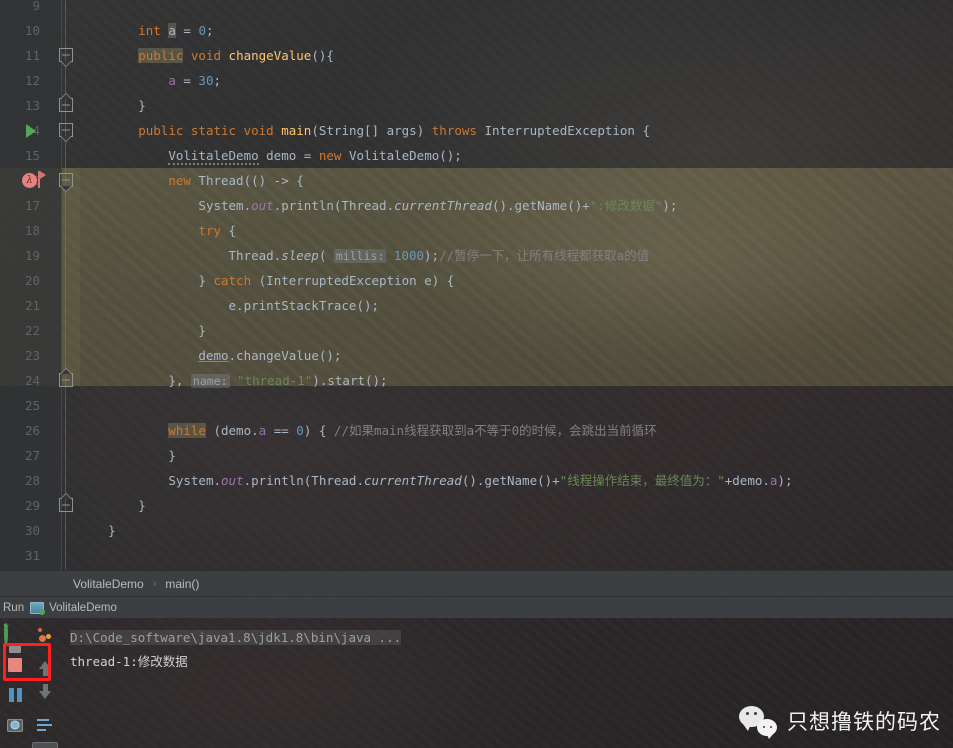 The width and height of the screenshot is (953, 748). What do you see at coordinates (15, 695) in the screenshot?
I see `pause-output-button` at bounding box center [15, 695].